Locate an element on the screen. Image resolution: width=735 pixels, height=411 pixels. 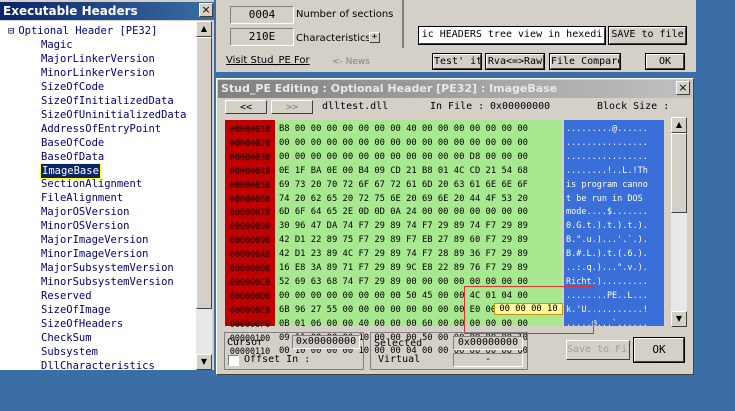
tree-item: MajorOSVersion is located at coordinates (85, 212).